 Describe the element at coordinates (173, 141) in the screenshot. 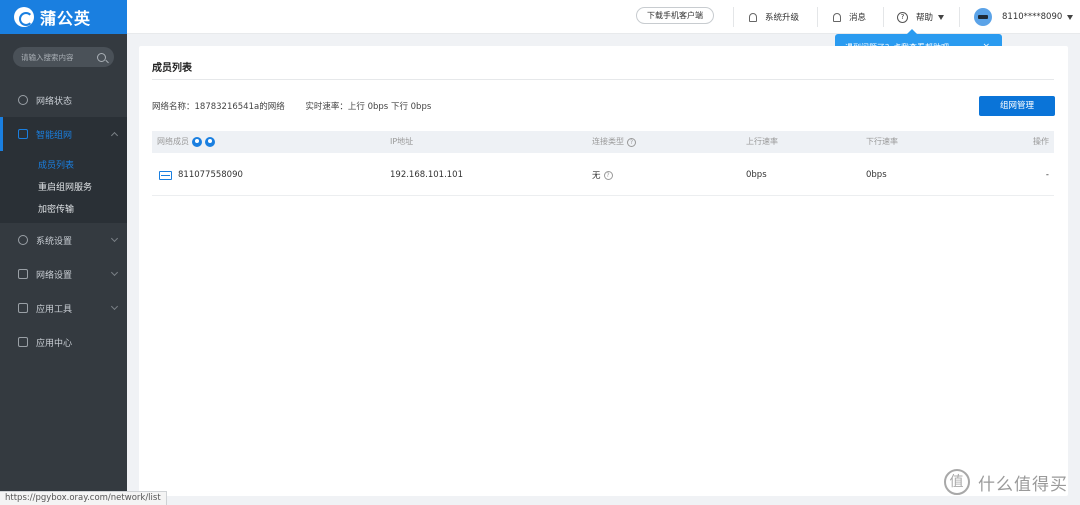

I see `column-member-label: 网络成员` at that location.